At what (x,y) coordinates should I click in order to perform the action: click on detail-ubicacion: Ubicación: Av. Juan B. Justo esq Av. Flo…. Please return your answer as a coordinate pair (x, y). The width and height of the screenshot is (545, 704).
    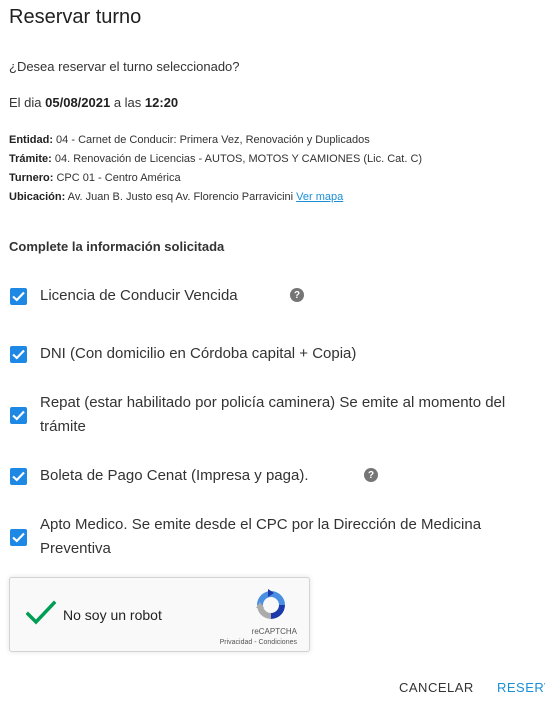
    Looking at the image, I should click on (215, 197).